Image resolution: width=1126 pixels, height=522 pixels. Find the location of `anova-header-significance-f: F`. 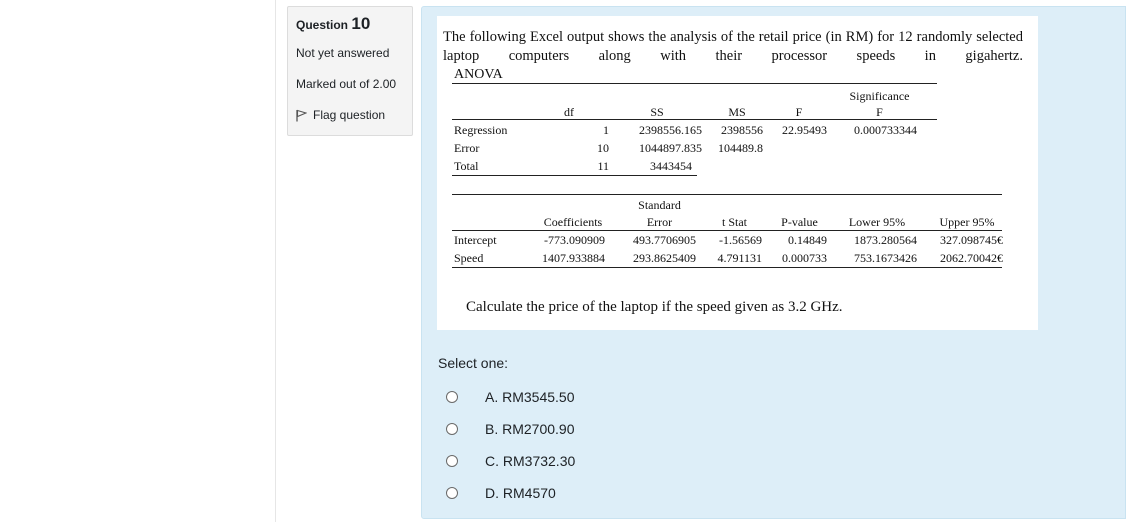

anova-header-significance-f: F is located at coordinates (879, 112).